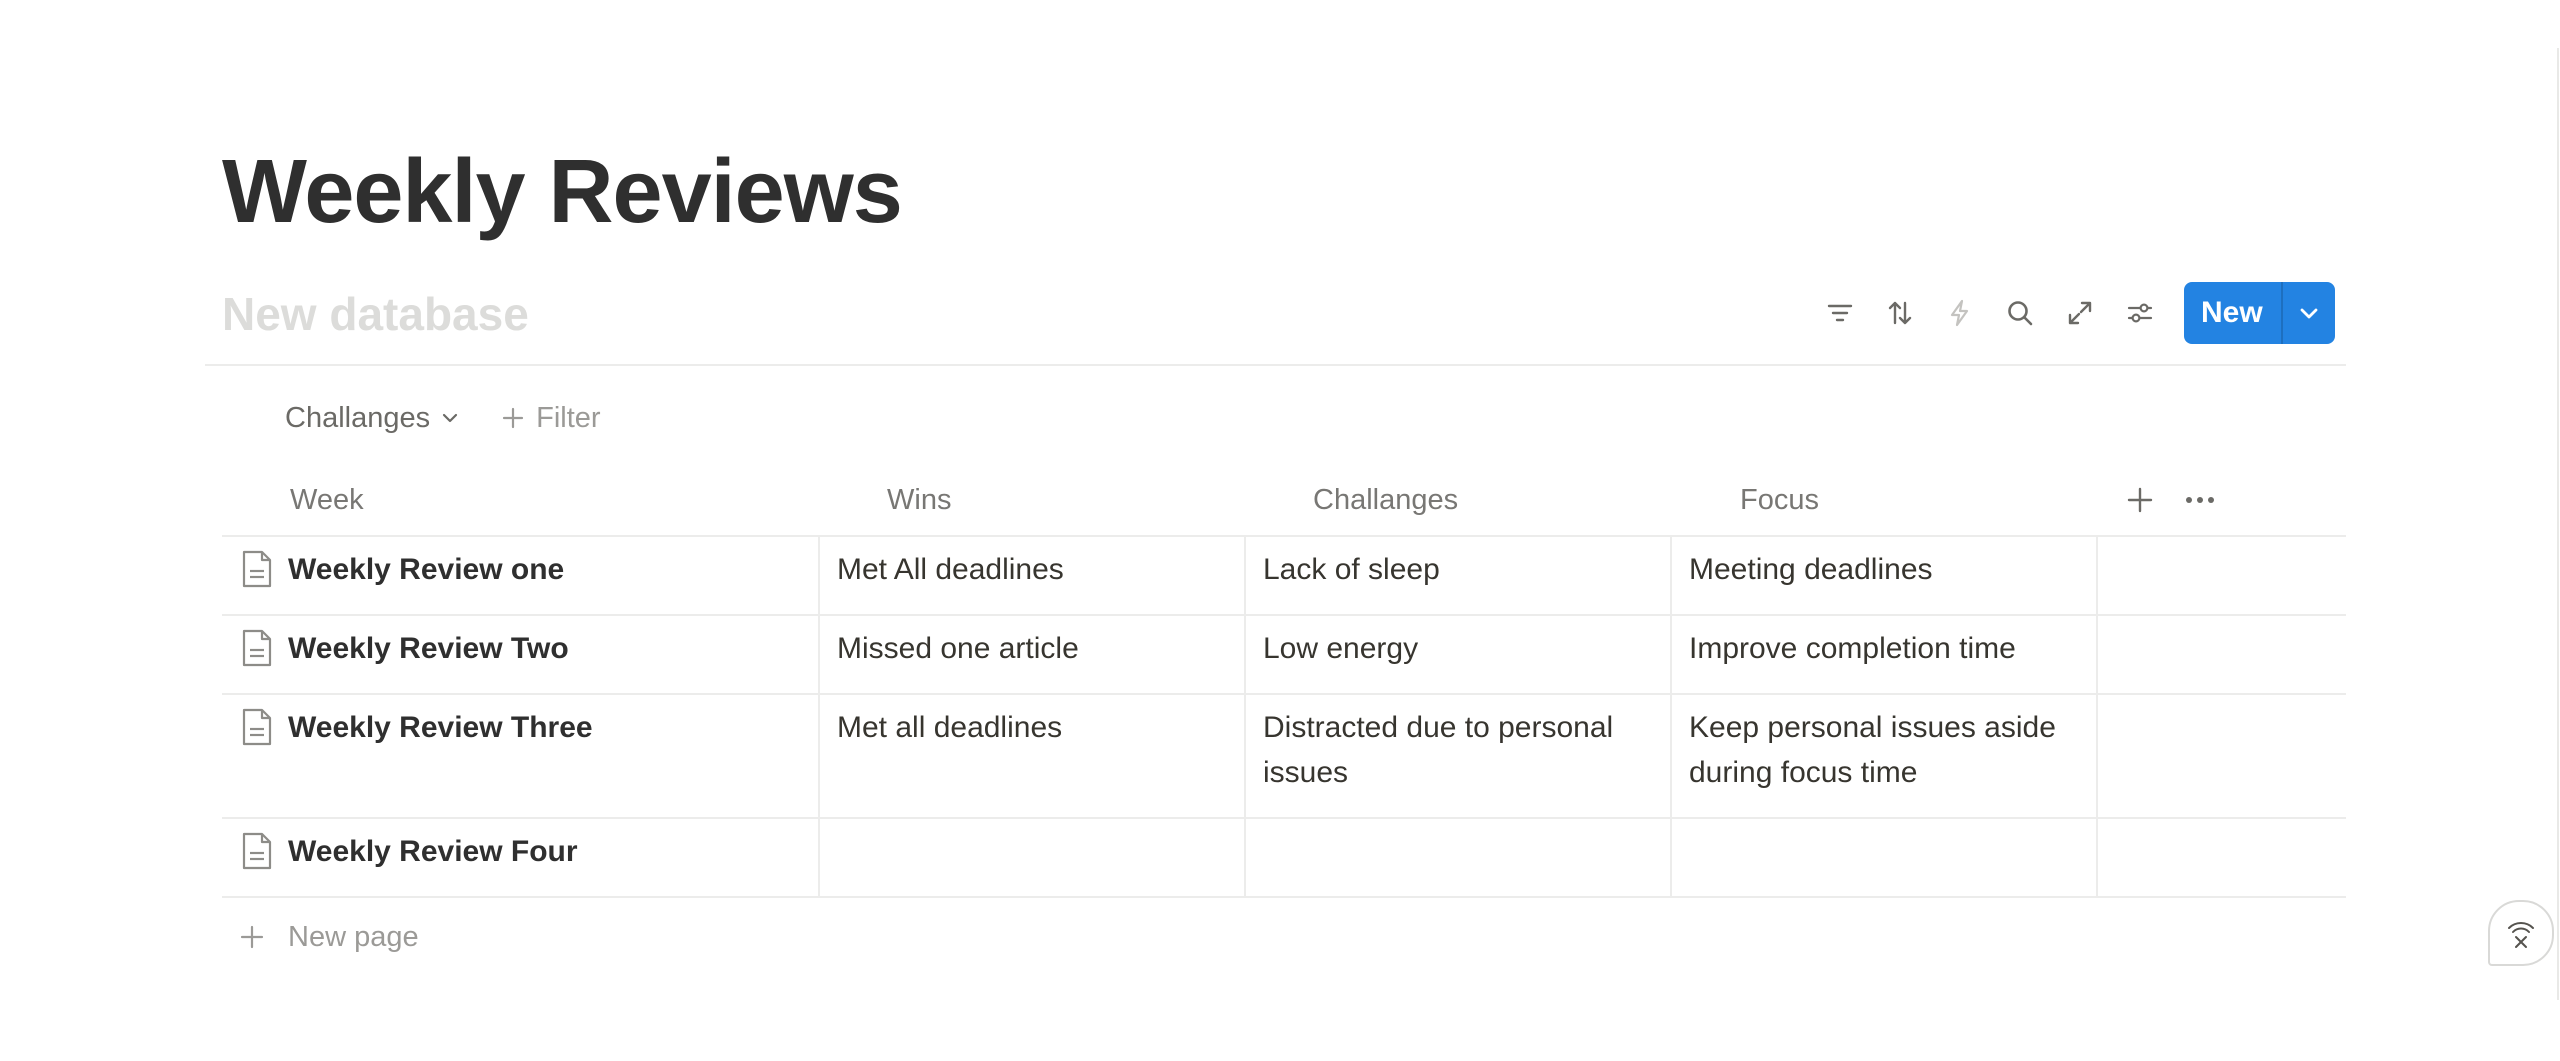 Image resolution: width=2560 pixels, height=1061 pixels. I want to click on more-options-button, so click(2200, 500).